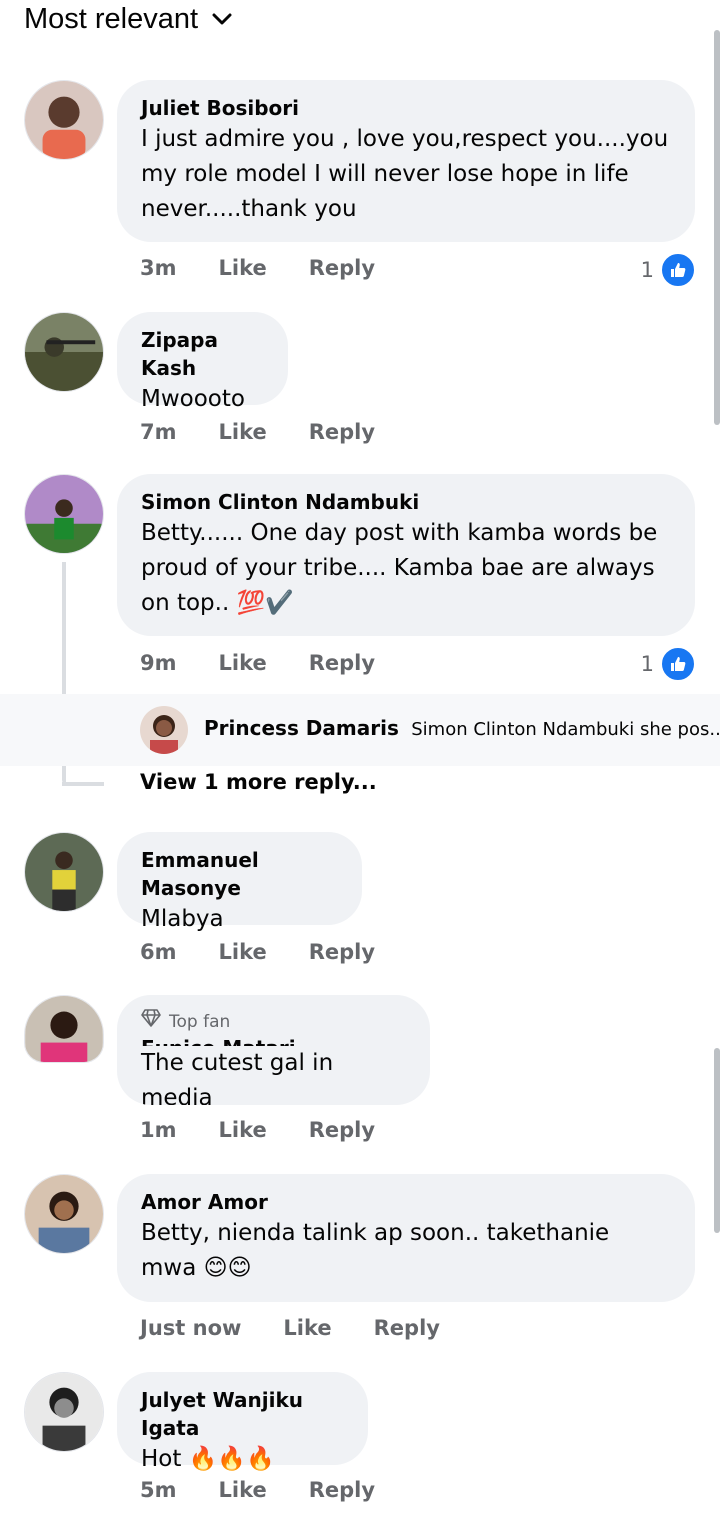  I want to click on comment-time: 7m, so click(158, 432).